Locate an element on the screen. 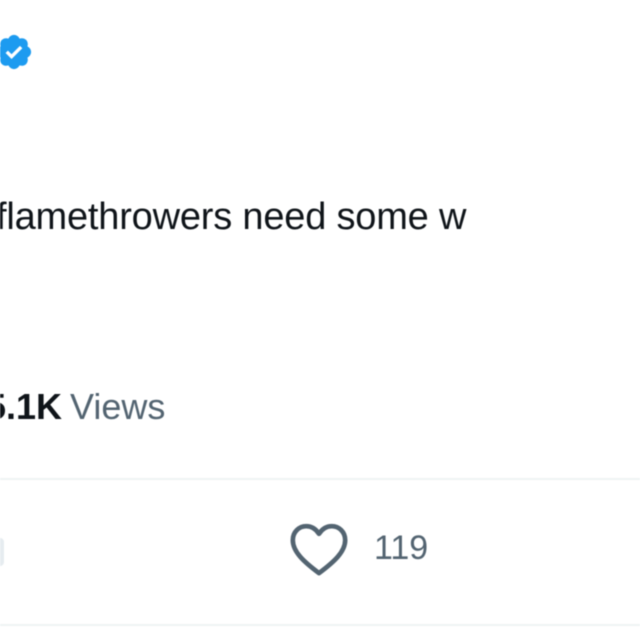  views-stat: 5.1KViews is located at coordinates (82, 407).